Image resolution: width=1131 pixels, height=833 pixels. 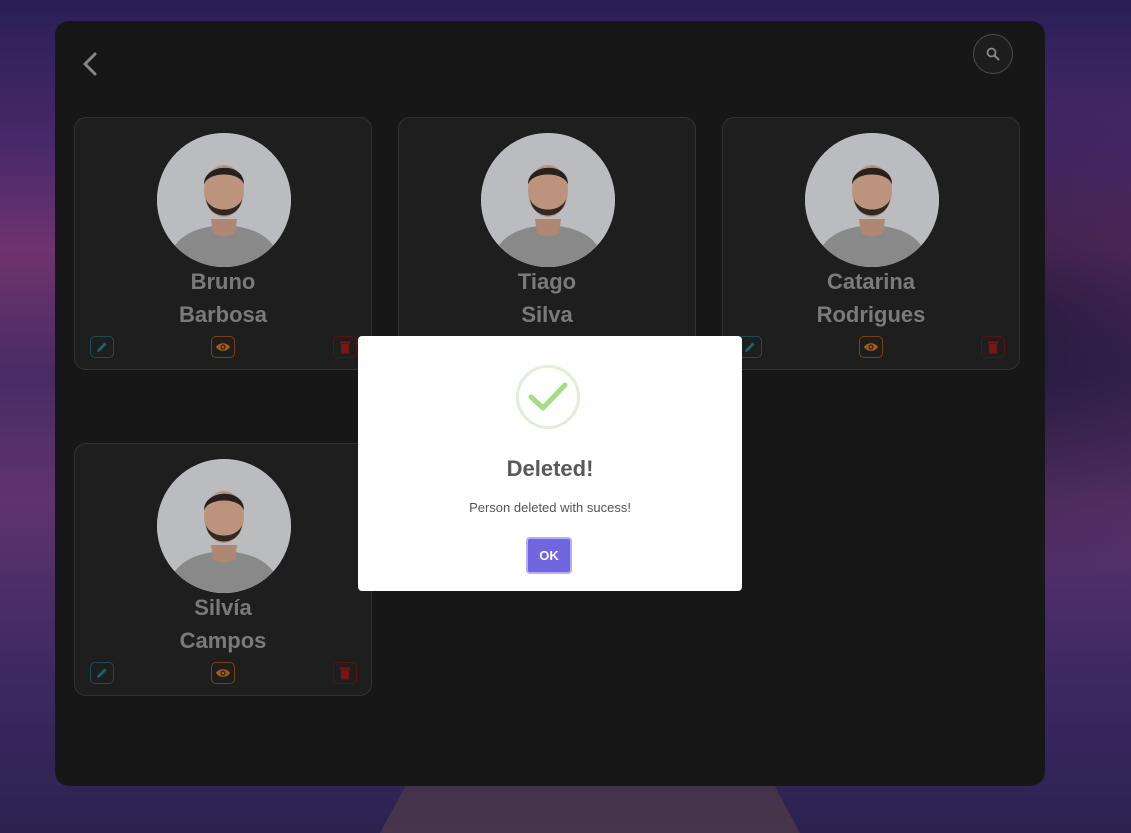 I want to click on success-icon, so click(x=548, y=397).